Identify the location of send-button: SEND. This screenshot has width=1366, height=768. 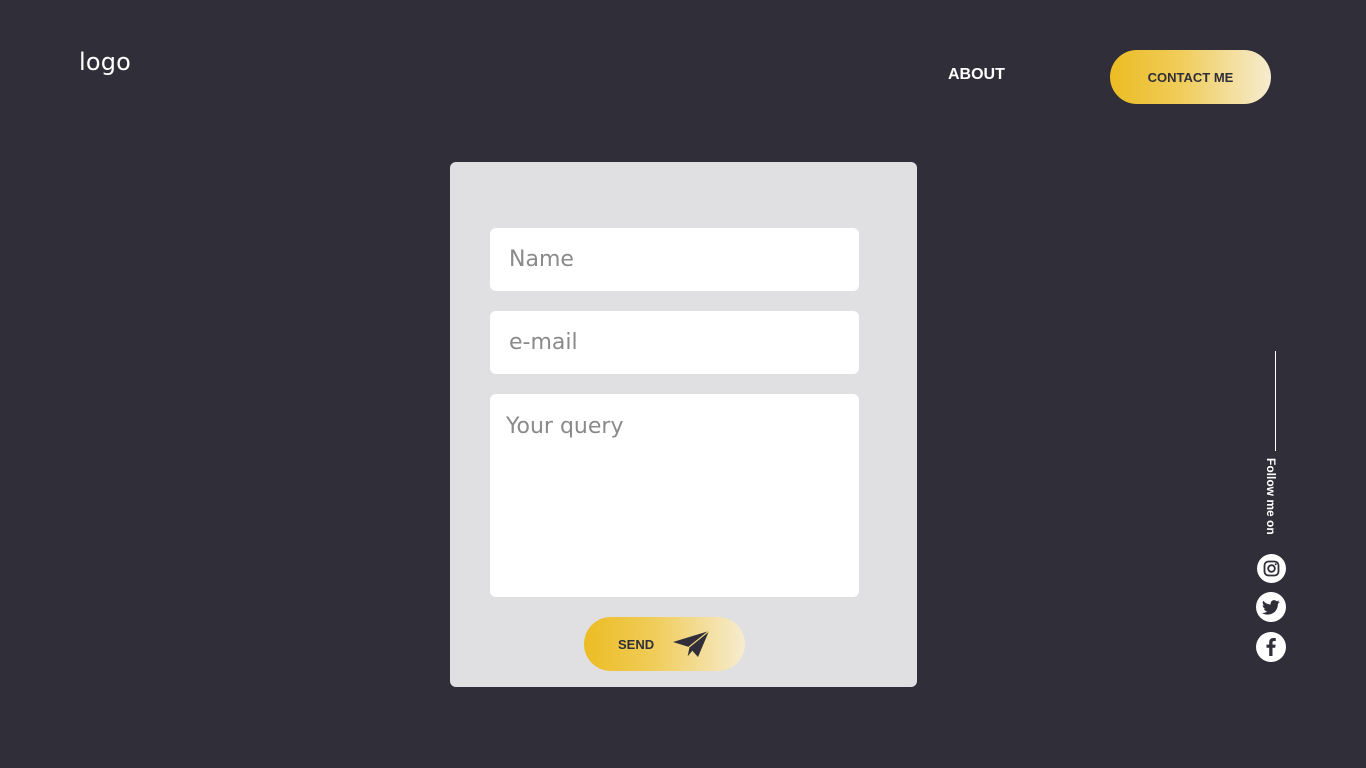
(664, 644).